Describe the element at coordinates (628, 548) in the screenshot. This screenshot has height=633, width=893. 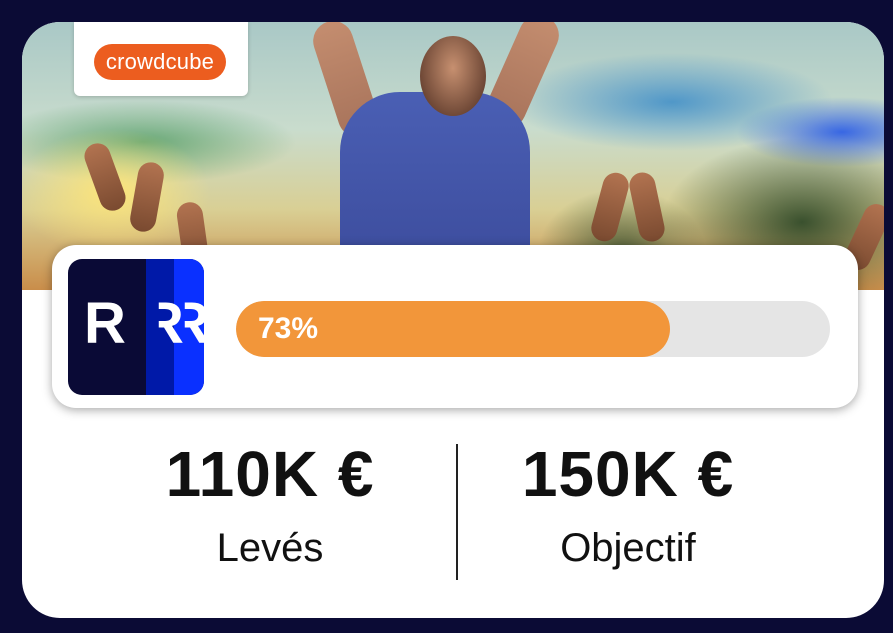
I see `goal-label: Objectif` at that location.